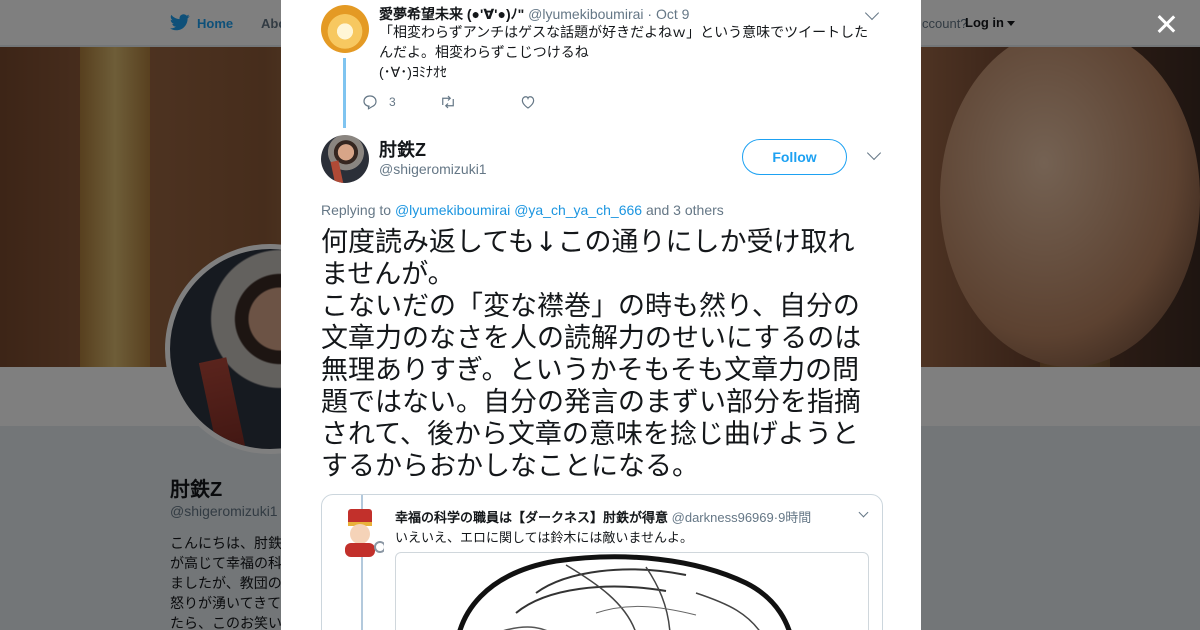 Image resolution: width=1200 pixels, height=630 pixels. Describe the element at coordinates (590, 306) in the screenshot. I see `text-line: こないだの「変な襟巻」の時も然り、自分の` at that location.